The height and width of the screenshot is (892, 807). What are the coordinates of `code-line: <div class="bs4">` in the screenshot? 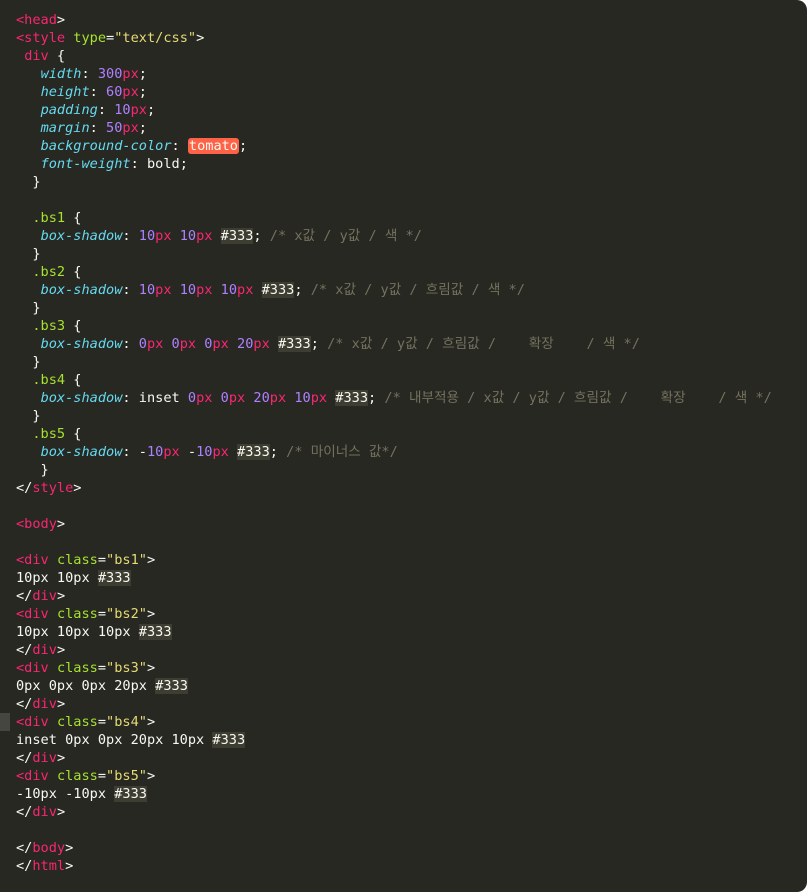 It's located at (411, 722).